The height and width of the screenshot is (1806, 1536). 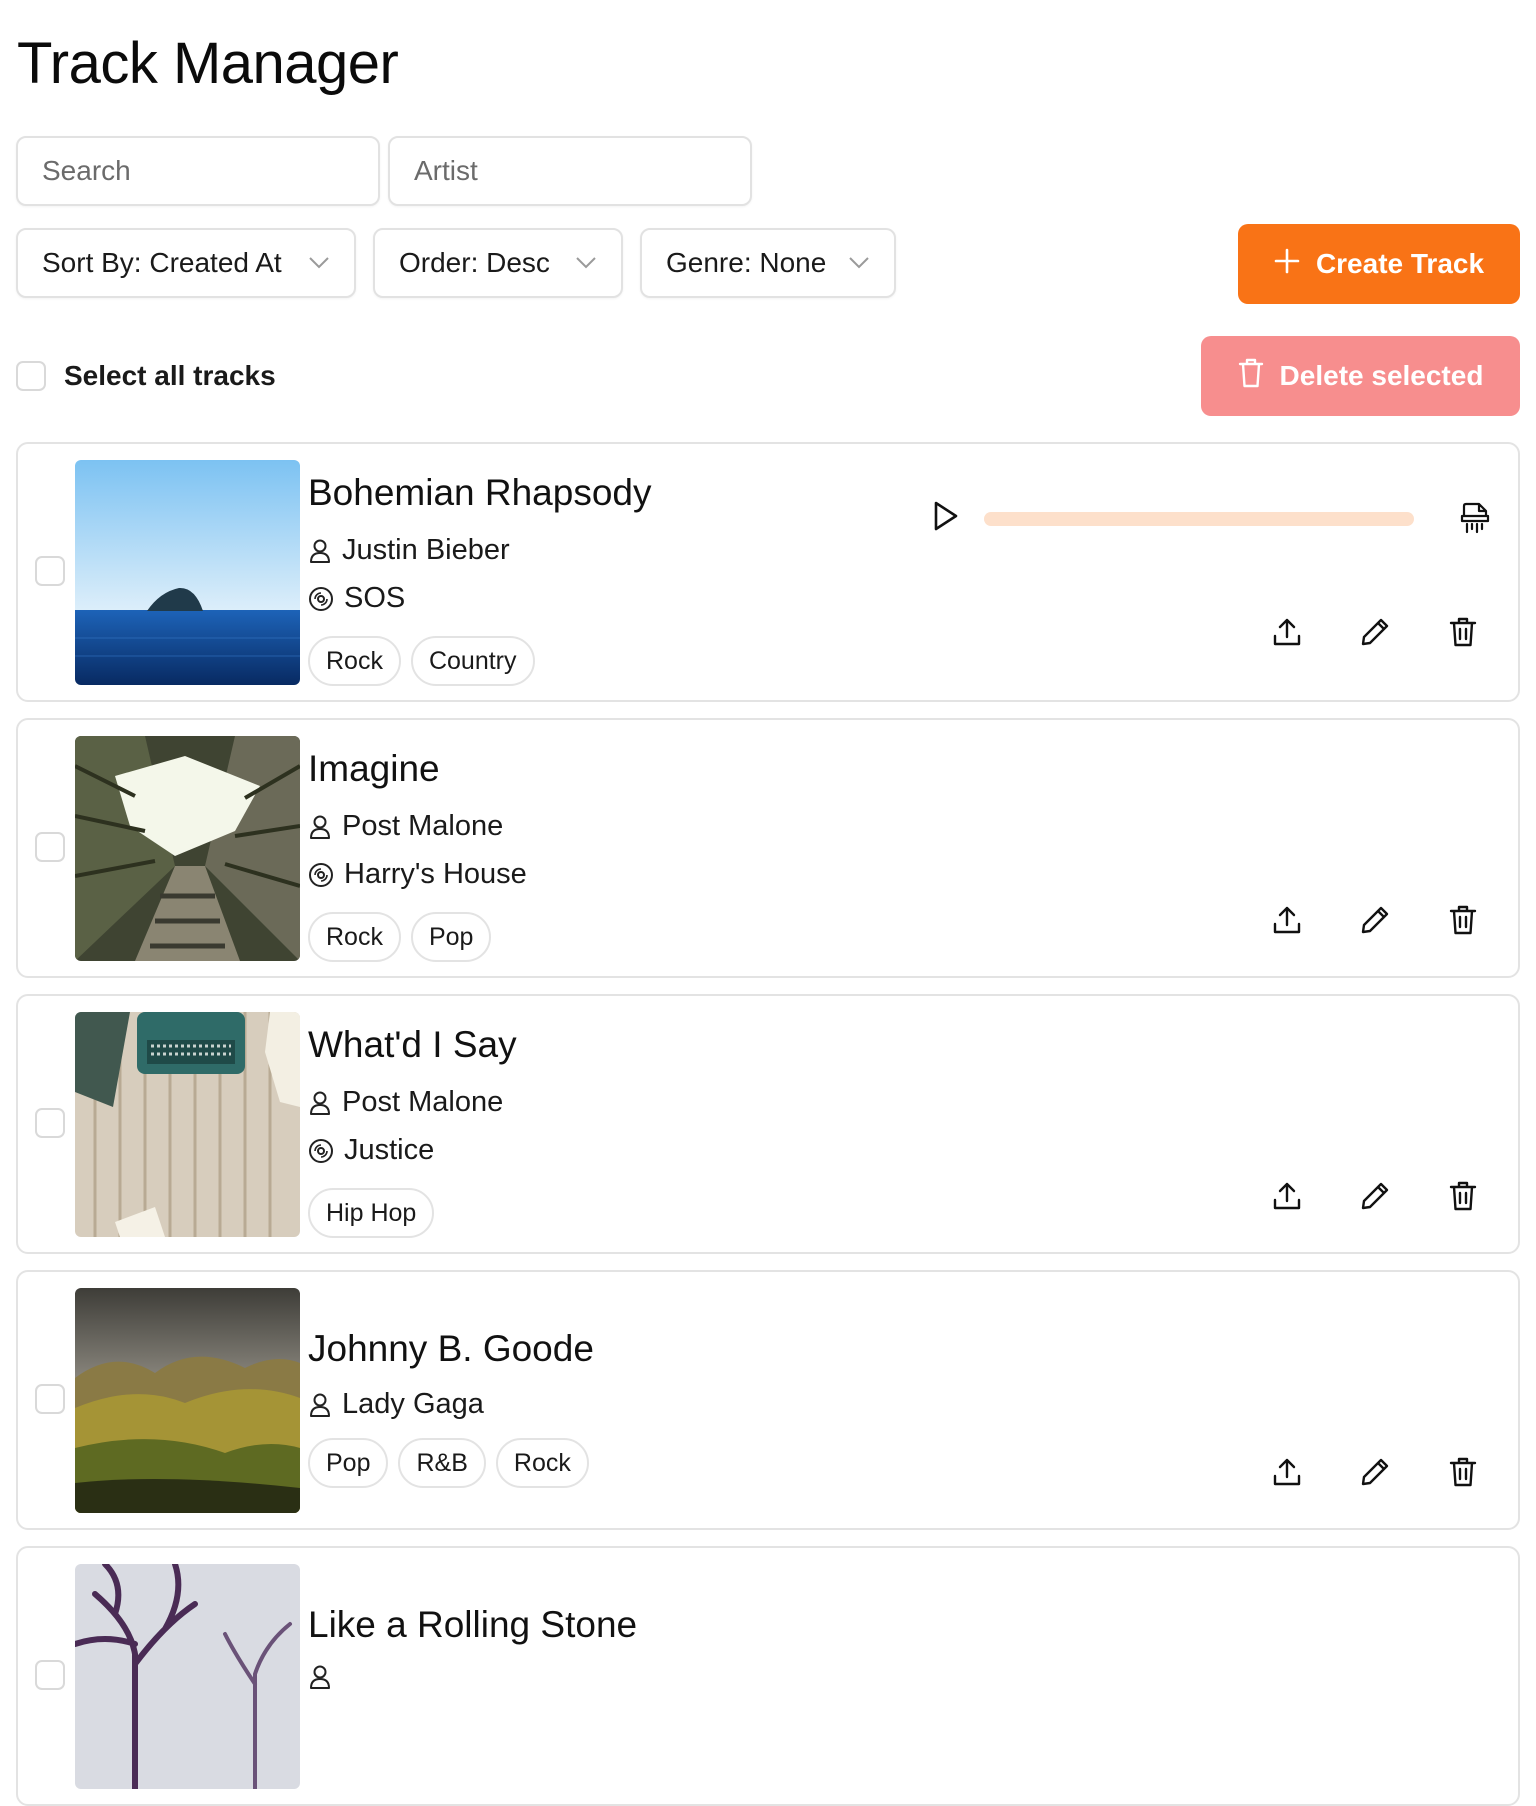 I want to click on artist-row: Justin Bieber, so click(x=409, y=550).